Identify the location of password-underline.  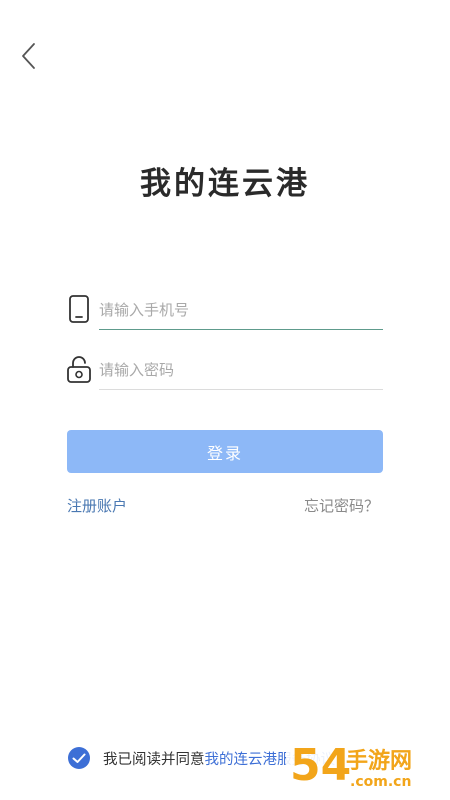
(241, 389).